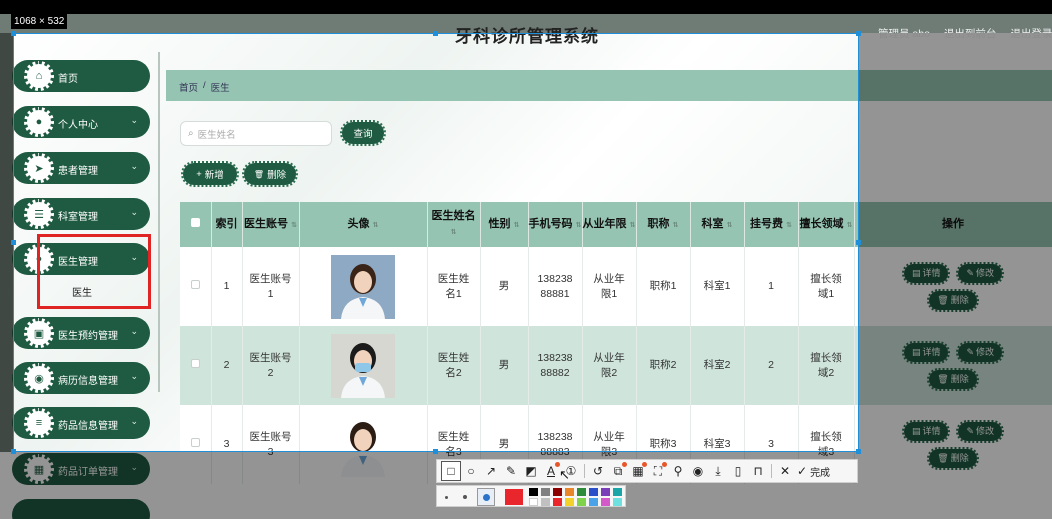 This screenshot has width=1052, height=519. I want to click on translate-icon: ▦, so click(638, 471).